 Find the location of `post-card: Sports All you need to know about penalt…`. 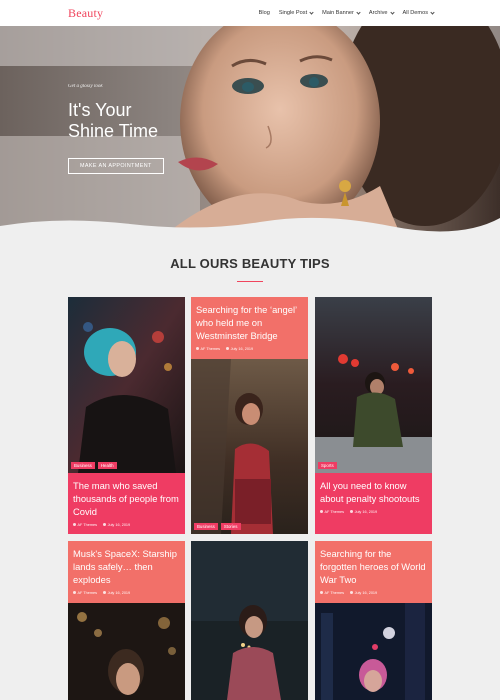

post-card: Sports All you need to know about penalt… is located at coordinates (373, 415).